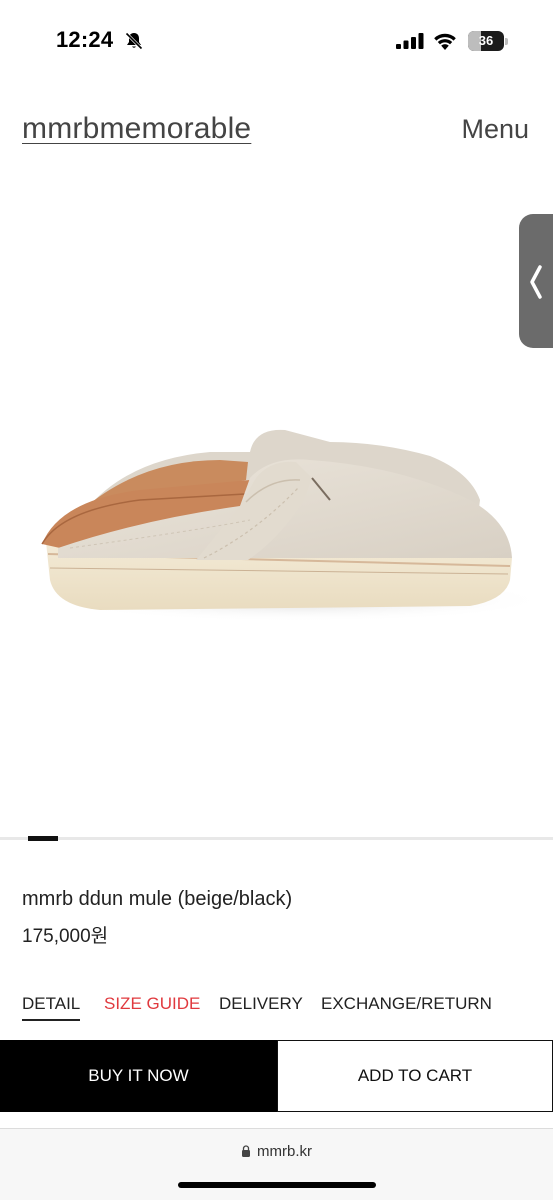  Describe the element at coordinates (445, 41) in the screenshot. I see `wifi-icon` at that location.